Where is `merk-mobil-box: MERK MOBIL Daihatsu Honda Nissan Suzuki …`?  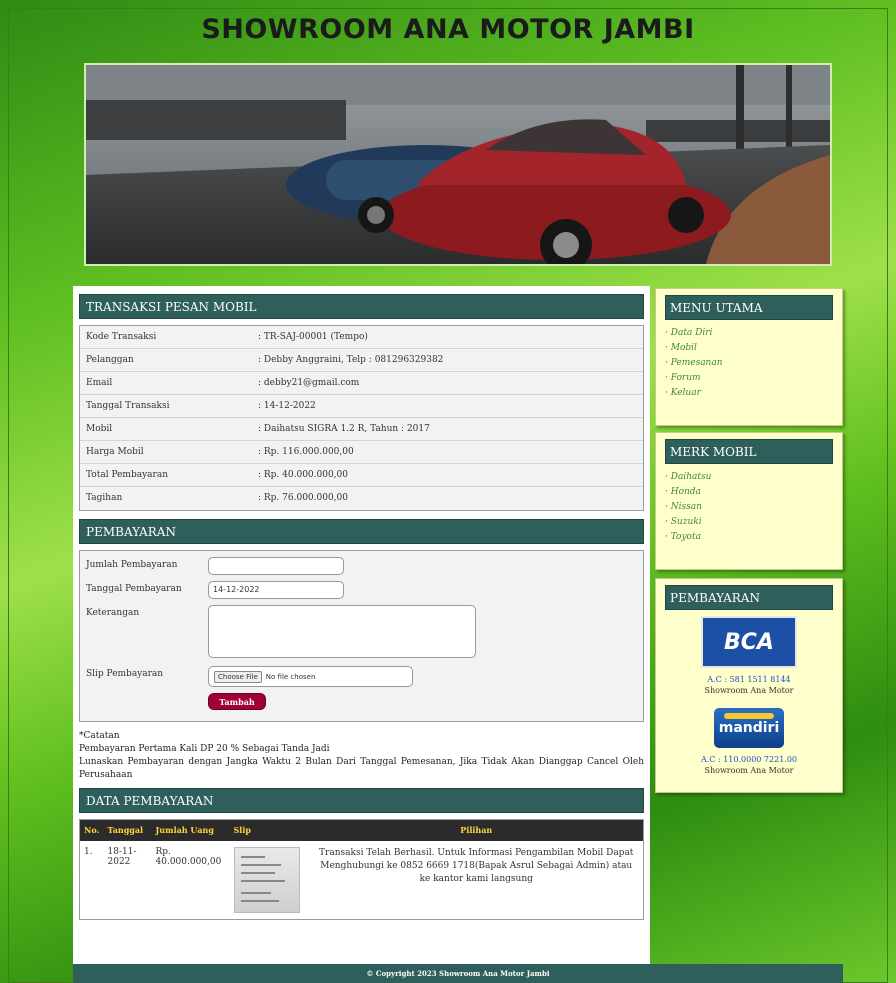
merk-mobil-box: MERK MOBIL Daihatsu Honda Nissan Suzuki … is located at coordinates (749, 501).